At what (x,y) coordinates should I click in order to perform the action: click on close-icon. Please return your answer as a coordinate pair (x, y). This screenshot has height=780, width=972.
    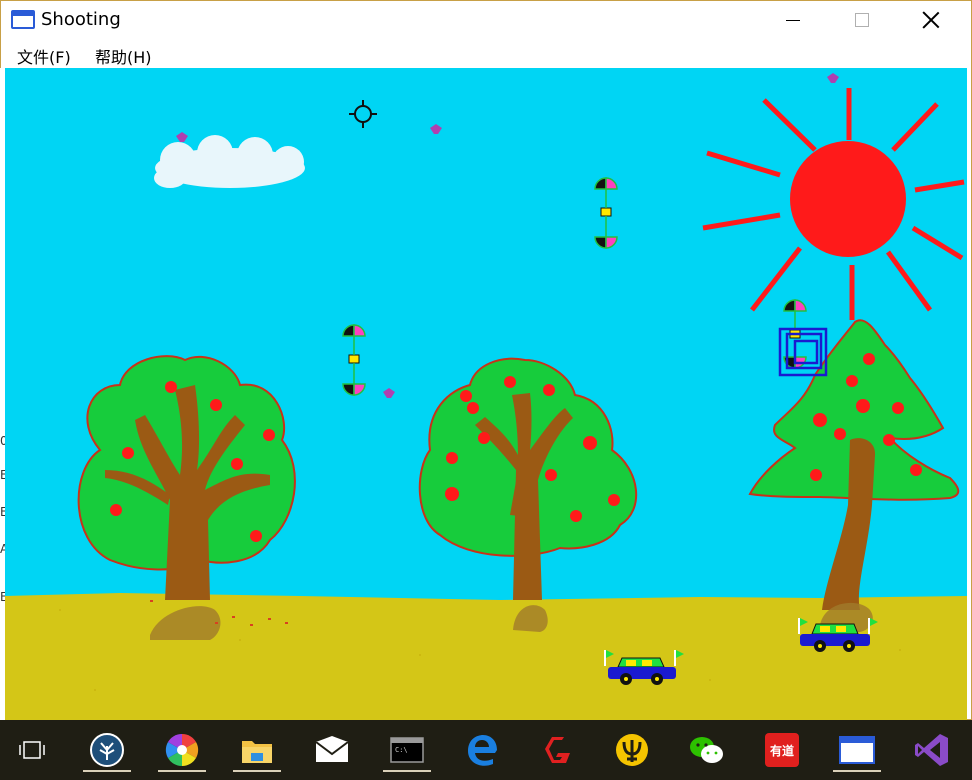
    Looking at the image, I should click on (931, 20).